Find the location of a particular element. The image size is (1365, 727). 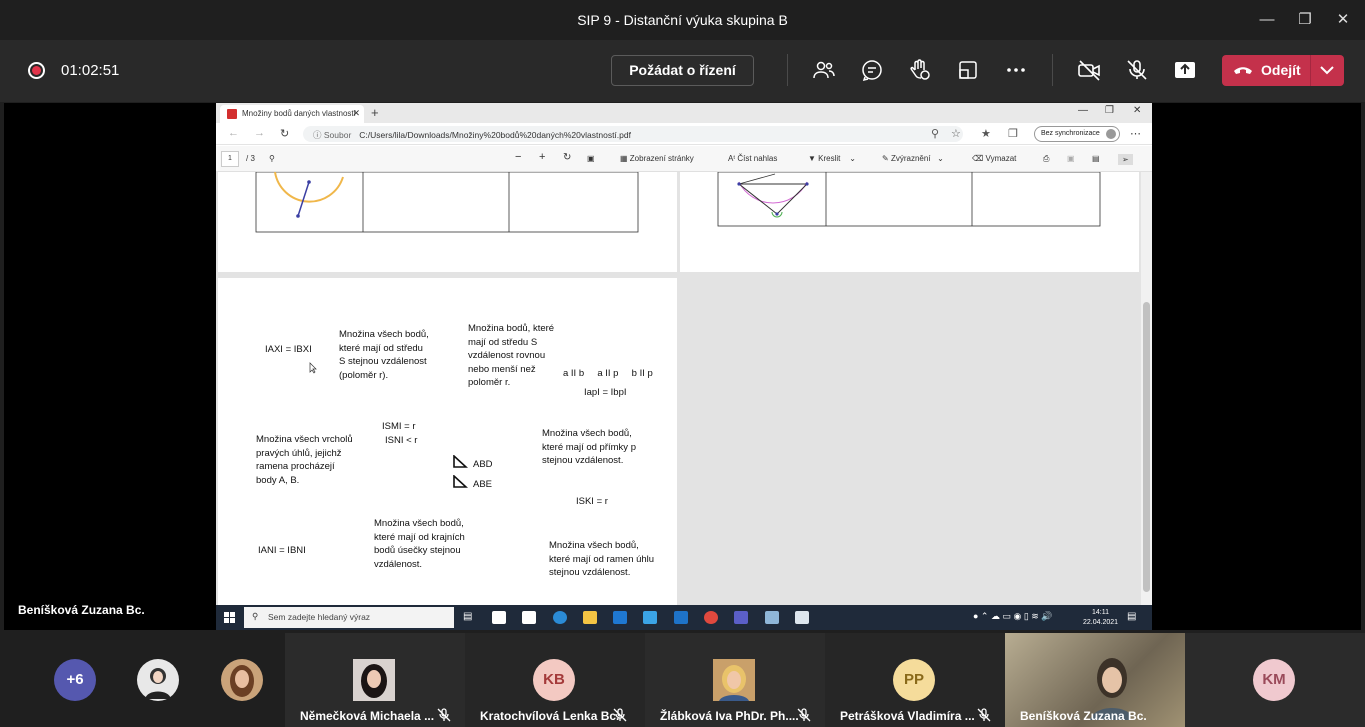

rooms-icon is located at coordinates (968, 70).